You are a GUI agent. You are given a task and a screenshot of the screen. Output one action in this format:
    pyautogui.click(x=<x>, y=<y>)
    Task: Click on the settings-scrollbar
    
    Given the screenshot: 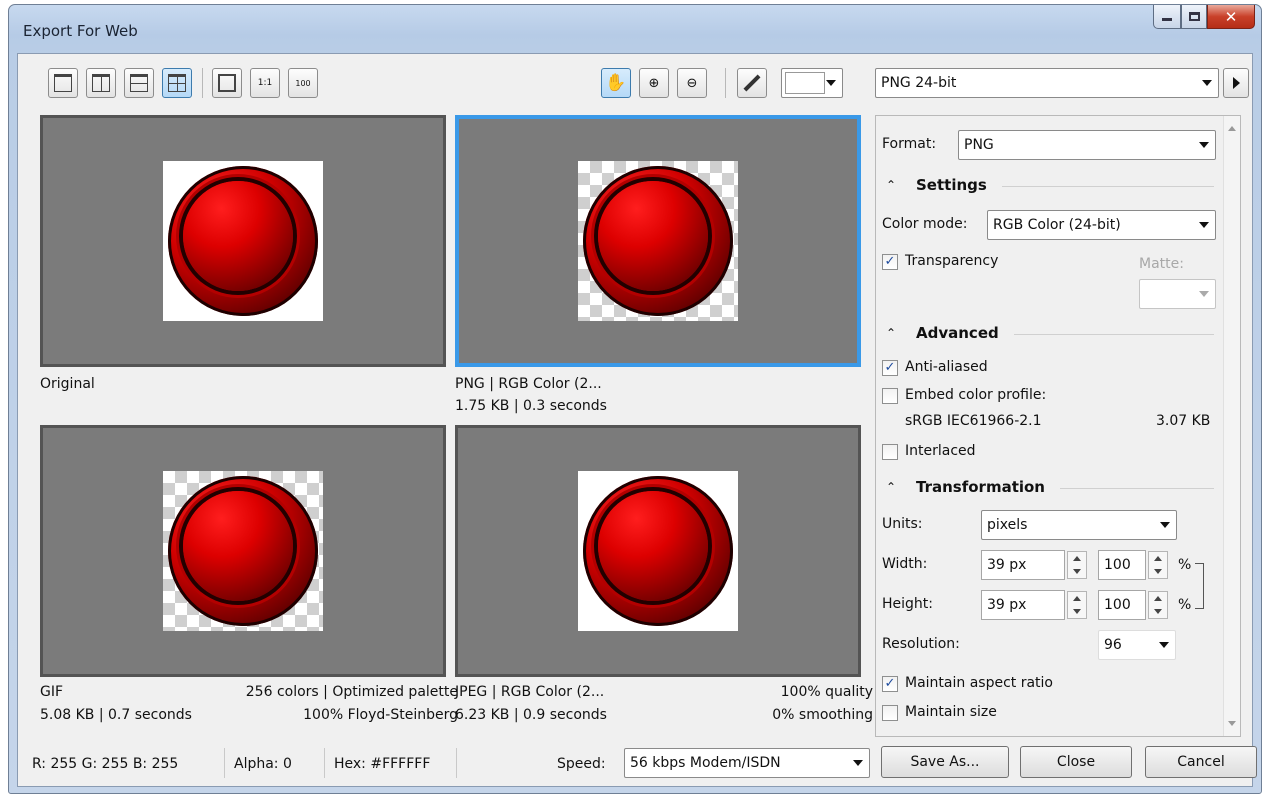 What is the action you would take?
    pyautogui.click(x=1231, y=426)
    